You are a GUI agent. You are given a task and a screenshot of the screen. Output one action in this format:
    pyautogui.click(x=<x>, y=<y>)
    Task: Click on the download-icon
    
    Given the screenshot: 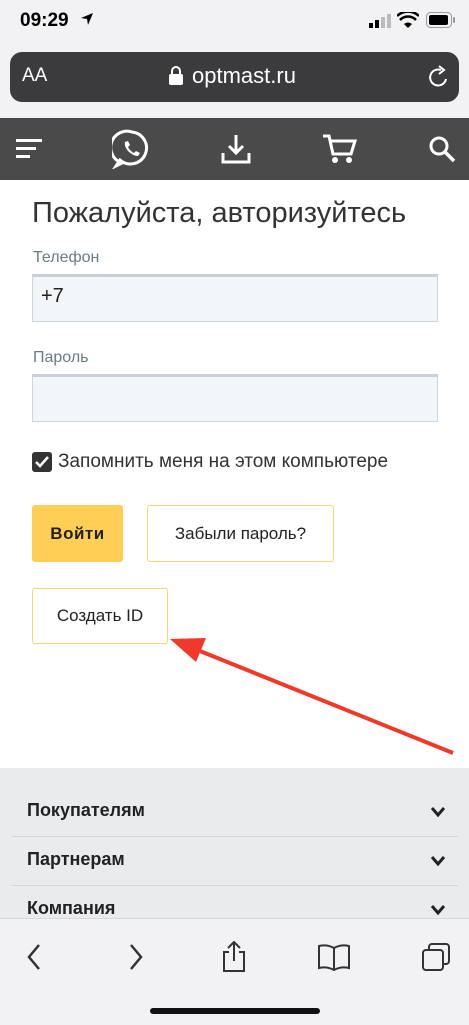 What is the action you would take?
    pyautogui.click(x=236, y=149)
    